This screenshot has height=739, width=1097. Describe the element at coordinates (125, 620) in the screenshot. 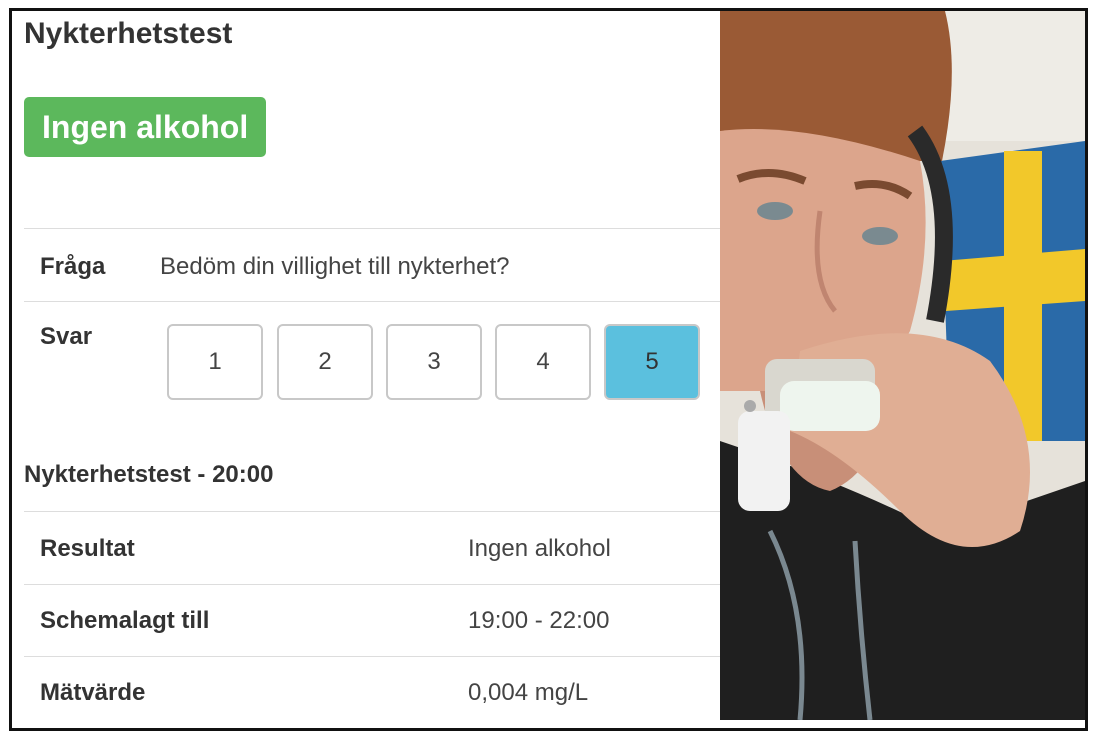

I see `scheduled-label: Schemalagt till` at that location.